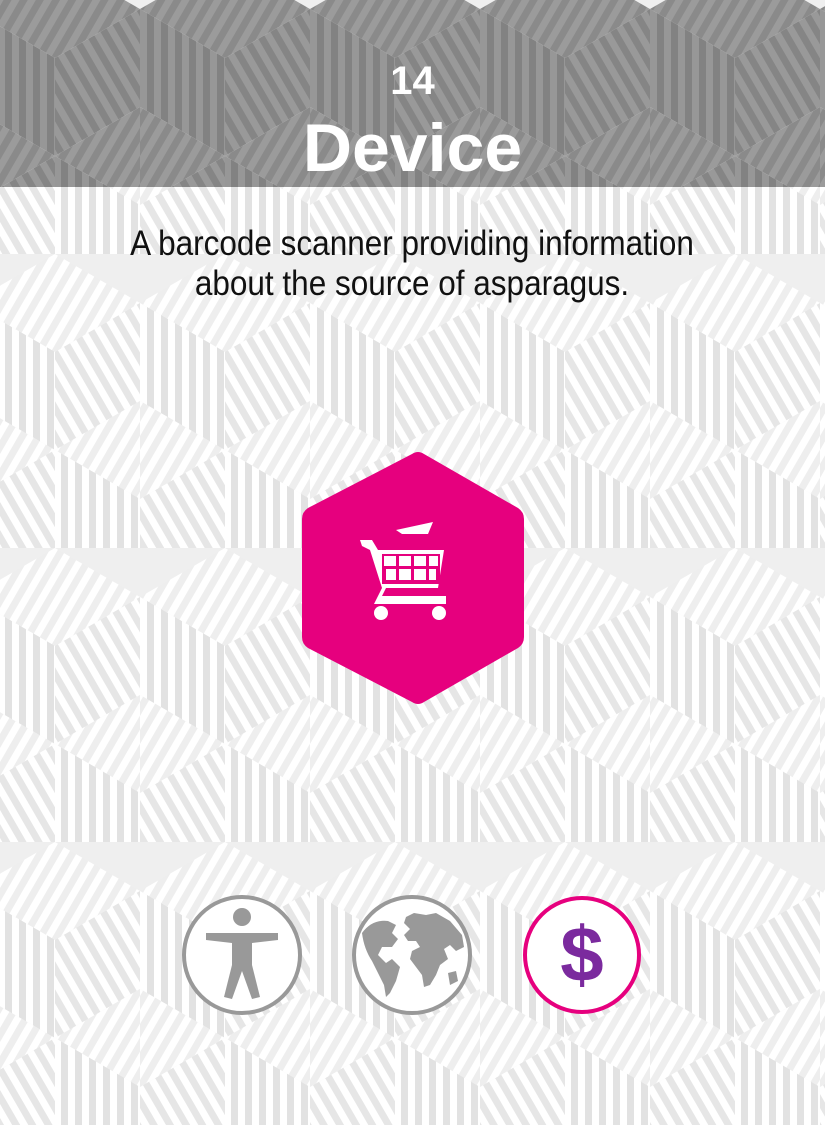 Image resolution: width=825 pixels, height=1125 pixels. What do you see at coordinates (242, 955) in the screenshot?
I see `accessibility-person-icon` at bounding box center [242, 955].